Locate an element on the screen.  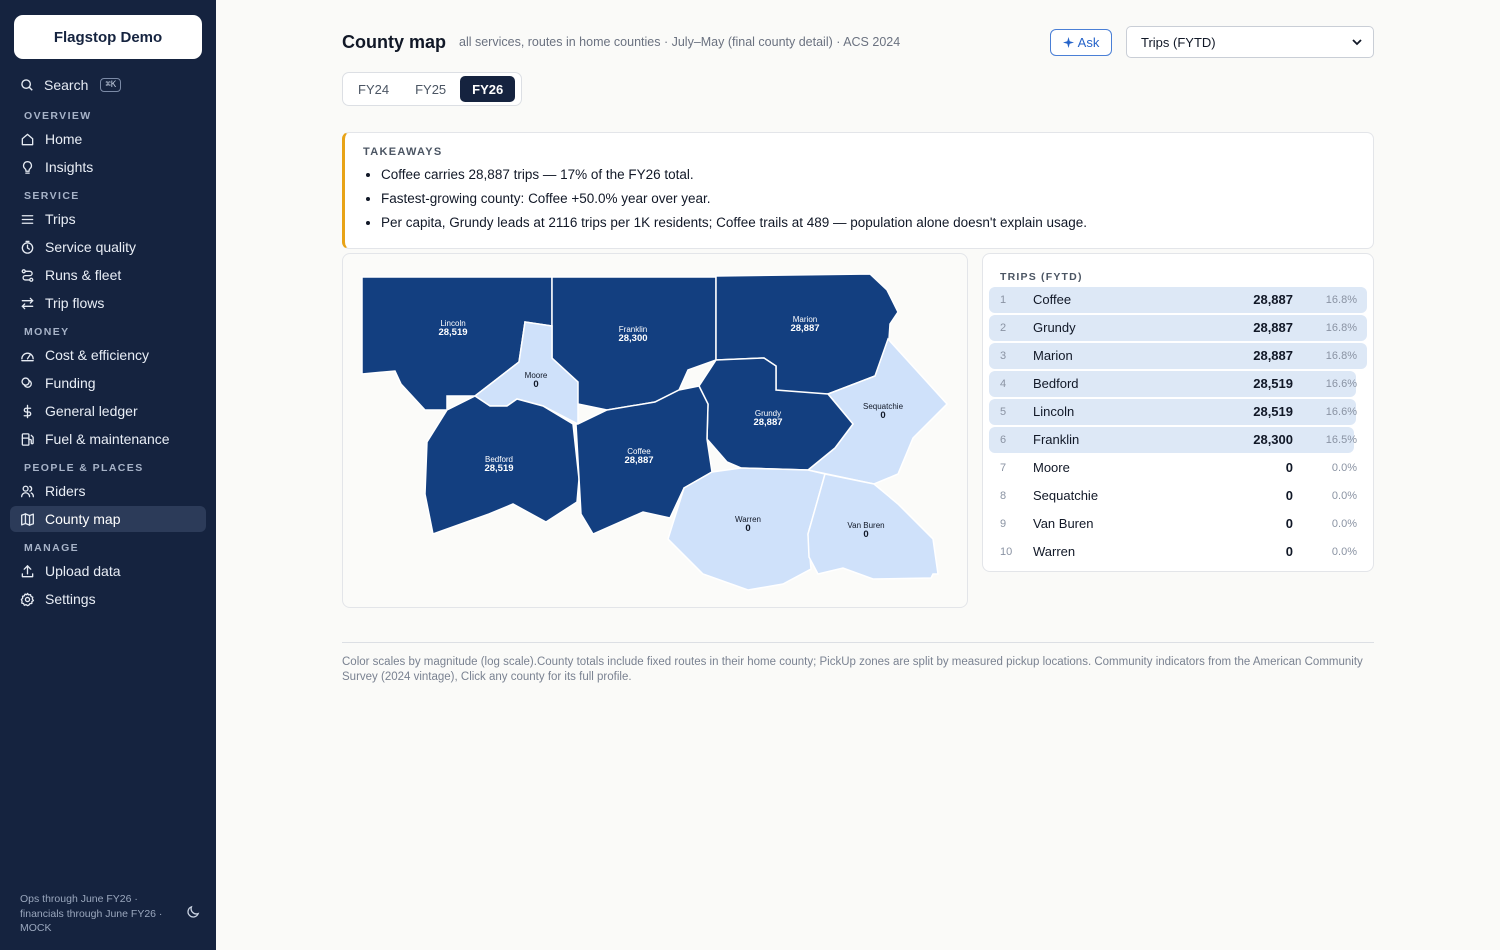
nav-section-title: SERVICE is located at coordinates (52, 196).